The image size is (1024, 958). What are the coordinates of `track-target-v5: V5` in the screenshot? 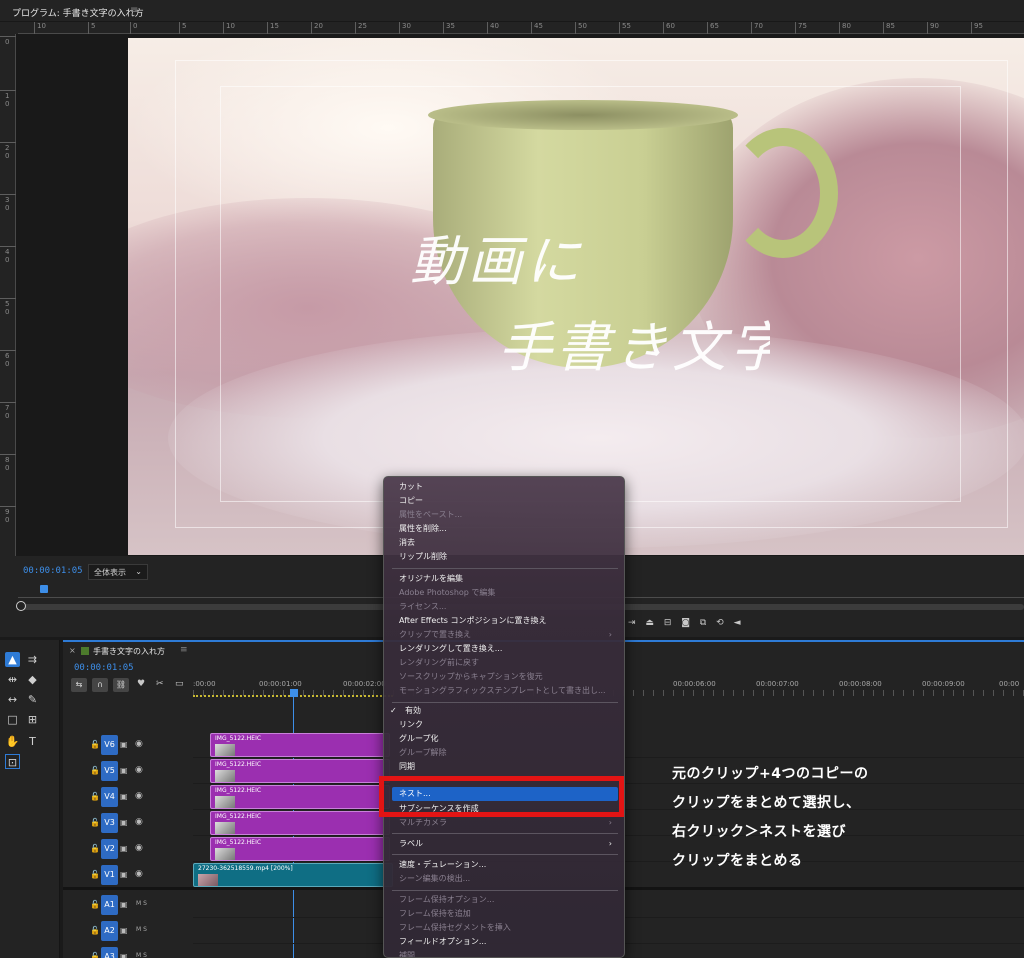 It's located at (109, 771).